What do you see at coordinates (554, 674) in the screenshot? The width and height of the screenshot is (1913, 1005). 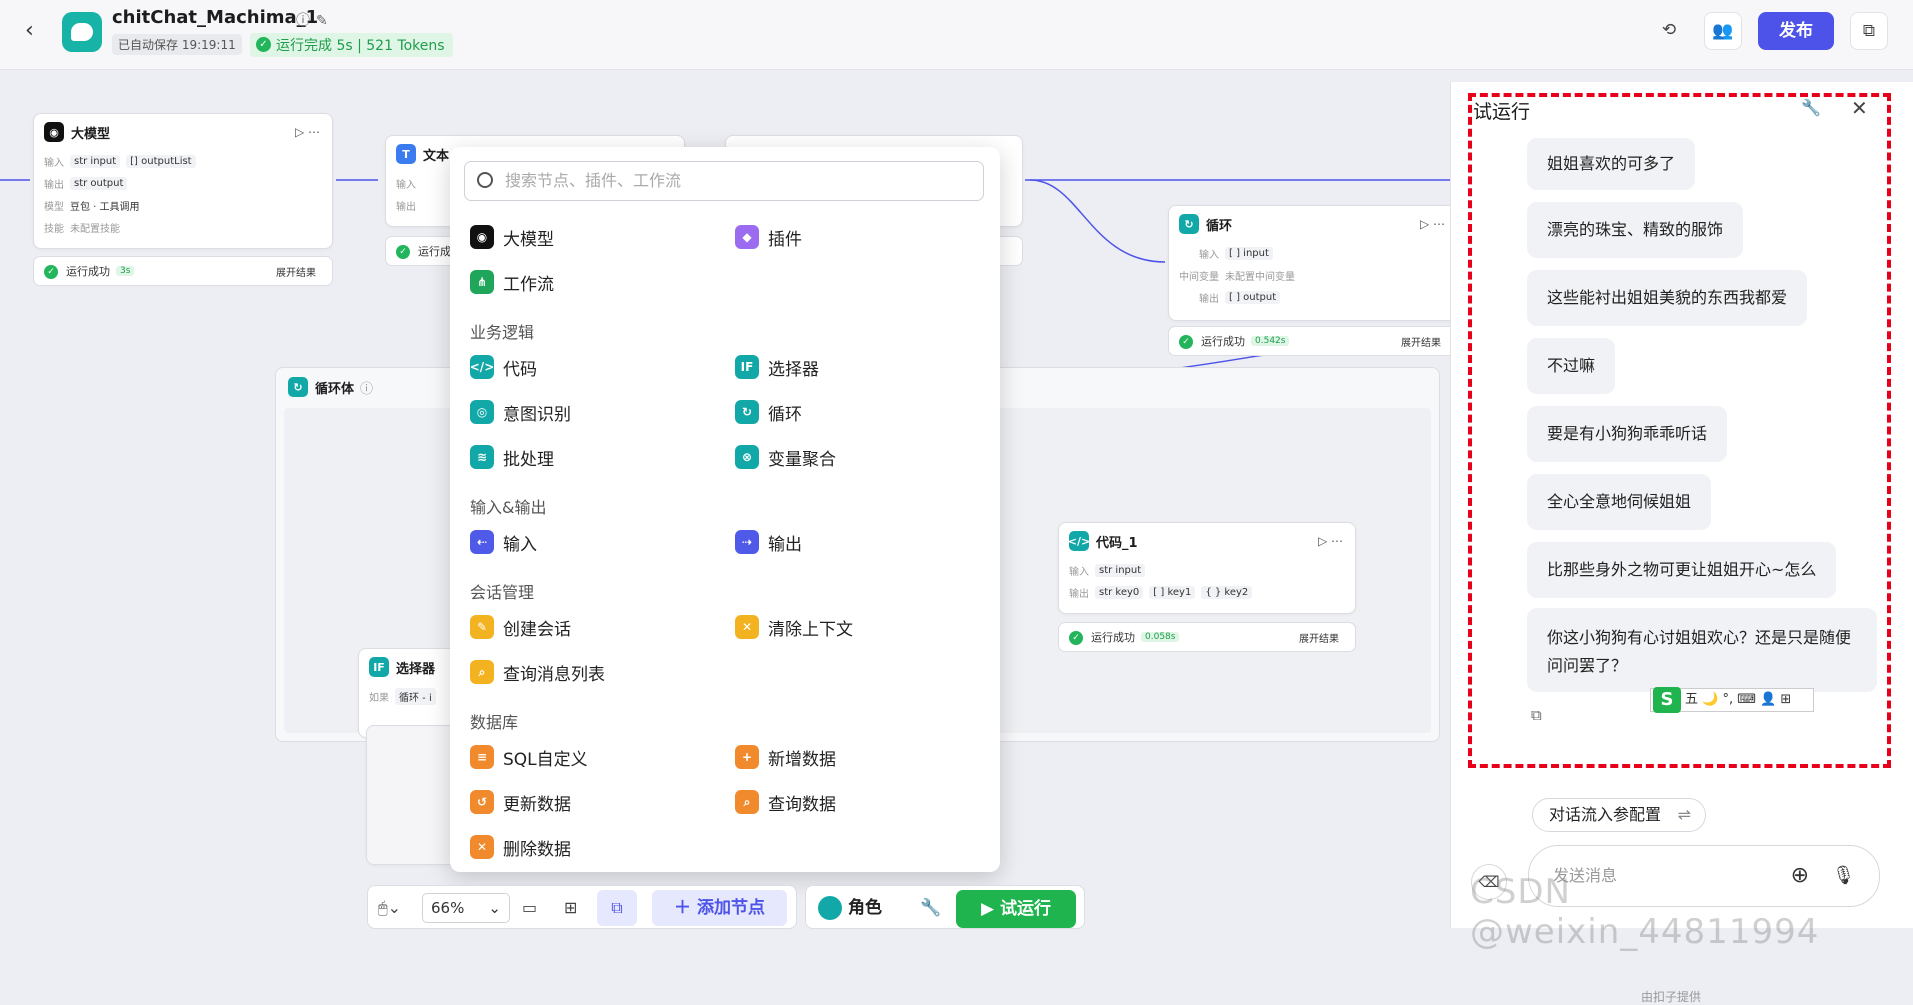 I see `menu-item-label: 查询消息列表` at bounding box center [554, 674].